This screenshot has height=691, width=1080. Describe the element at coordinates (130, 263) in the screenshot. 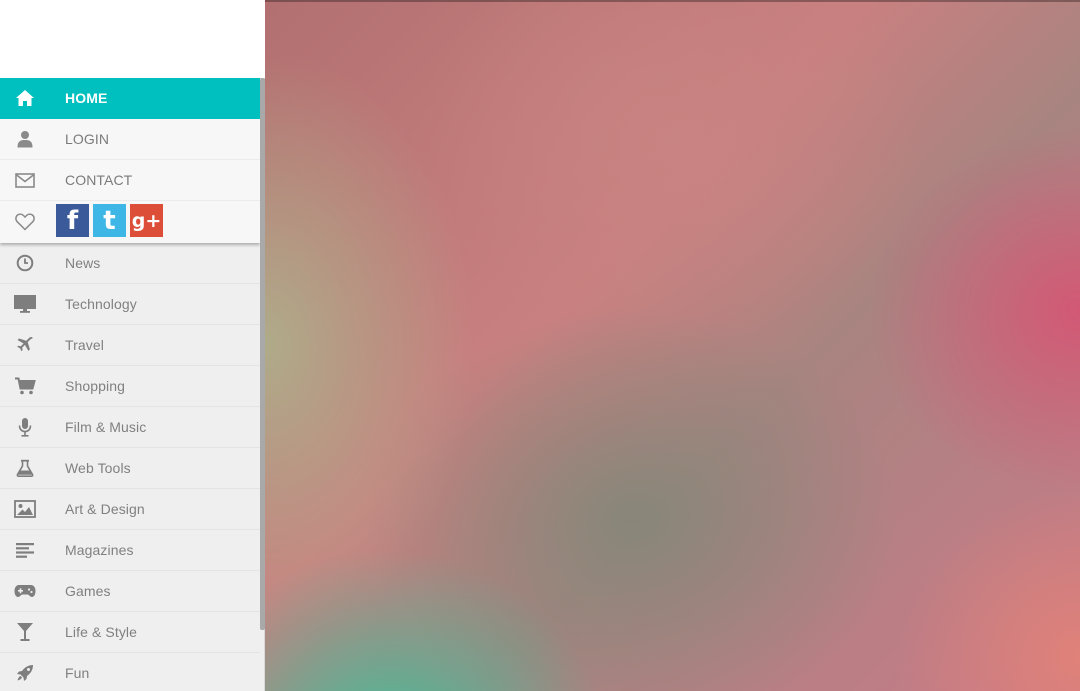

I see `category-item-news: News` at that location.